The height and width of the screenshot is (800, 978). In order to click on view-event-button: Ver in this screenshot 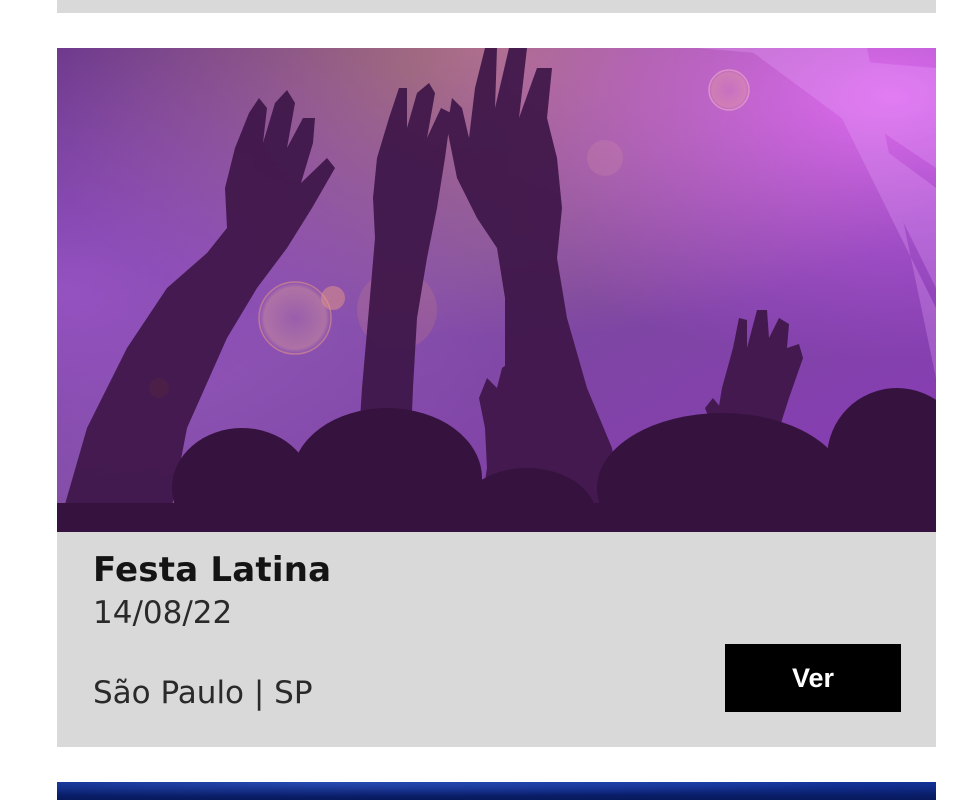, I will do `click(813, 678)`.